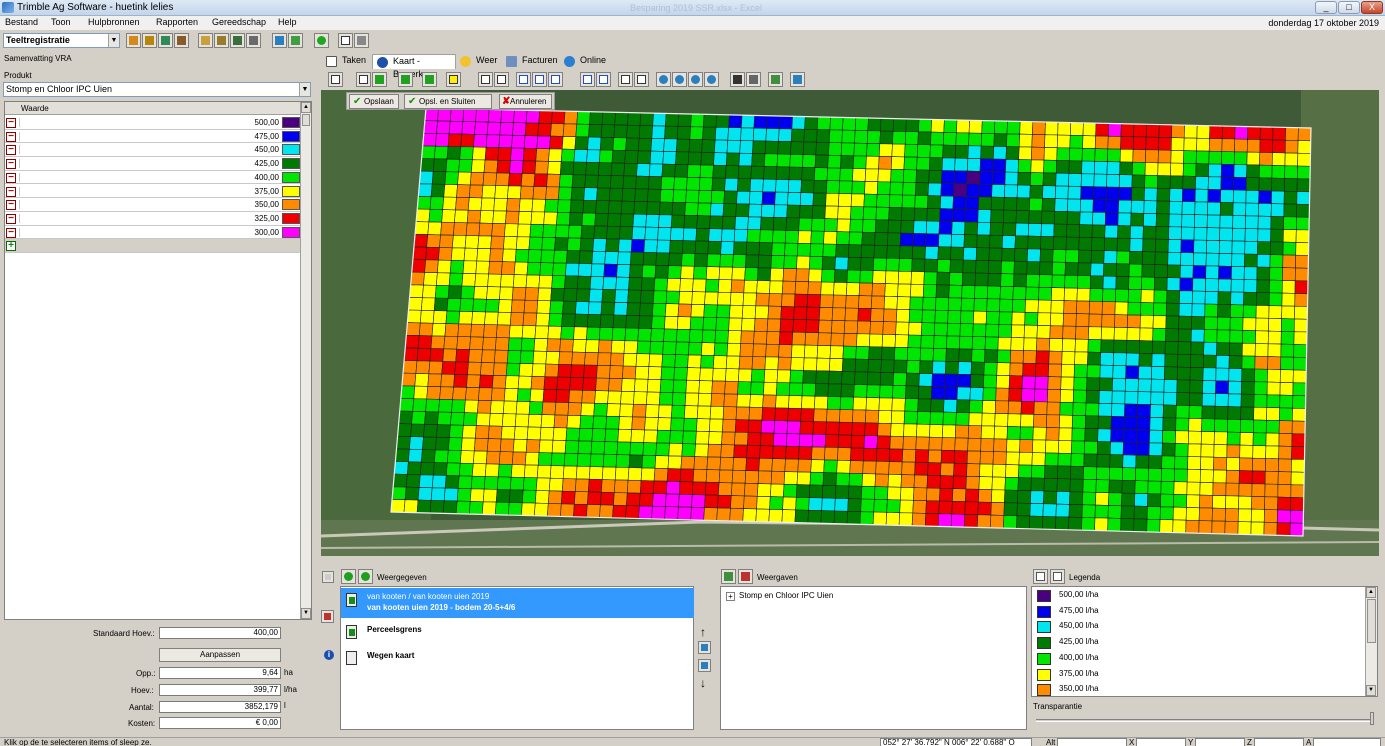 This screenshot has width=1385, height=746. I want to click on tab-weer: Weer, so click(479, 61).